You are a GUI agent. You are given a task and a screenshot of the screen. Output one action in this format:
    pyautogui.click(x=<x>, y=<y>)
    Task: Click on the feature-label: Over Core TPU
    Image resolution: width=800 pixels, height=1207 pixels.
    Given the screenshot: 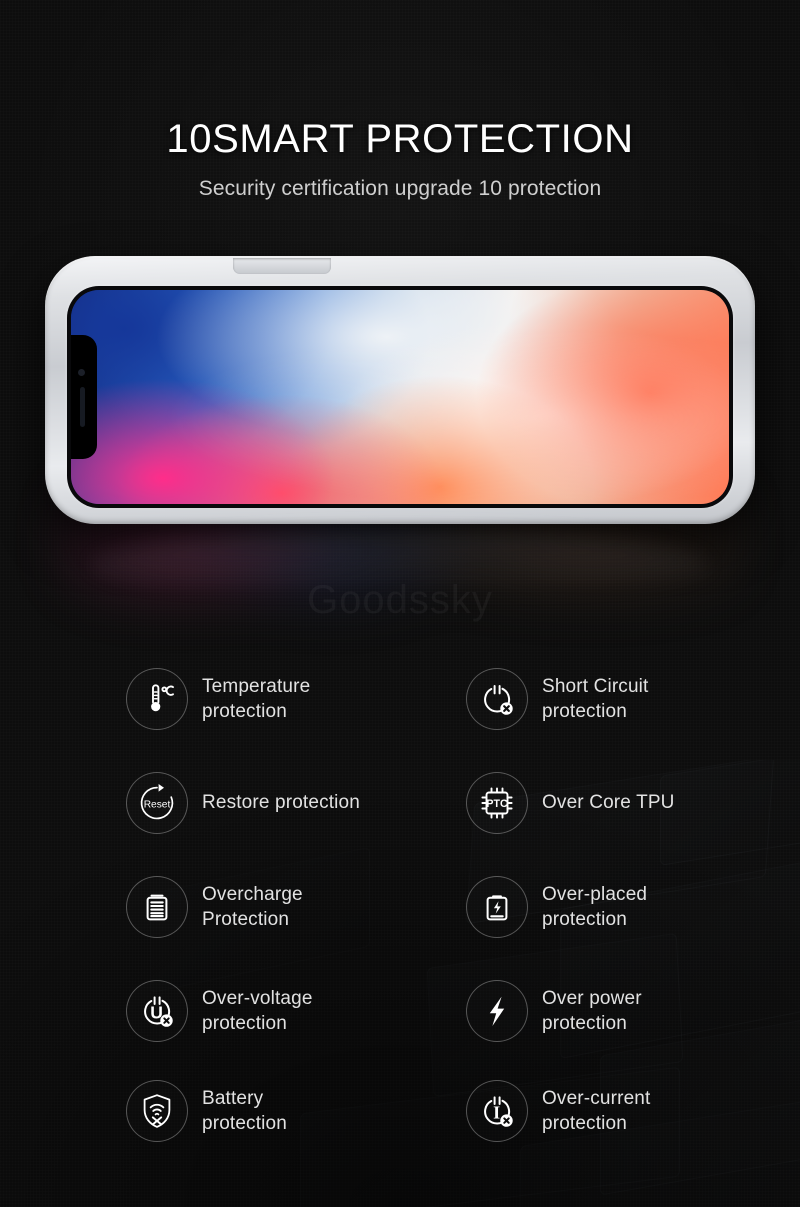 What is the action you would take?
    pyautogui.click(x=608, y=803)
    